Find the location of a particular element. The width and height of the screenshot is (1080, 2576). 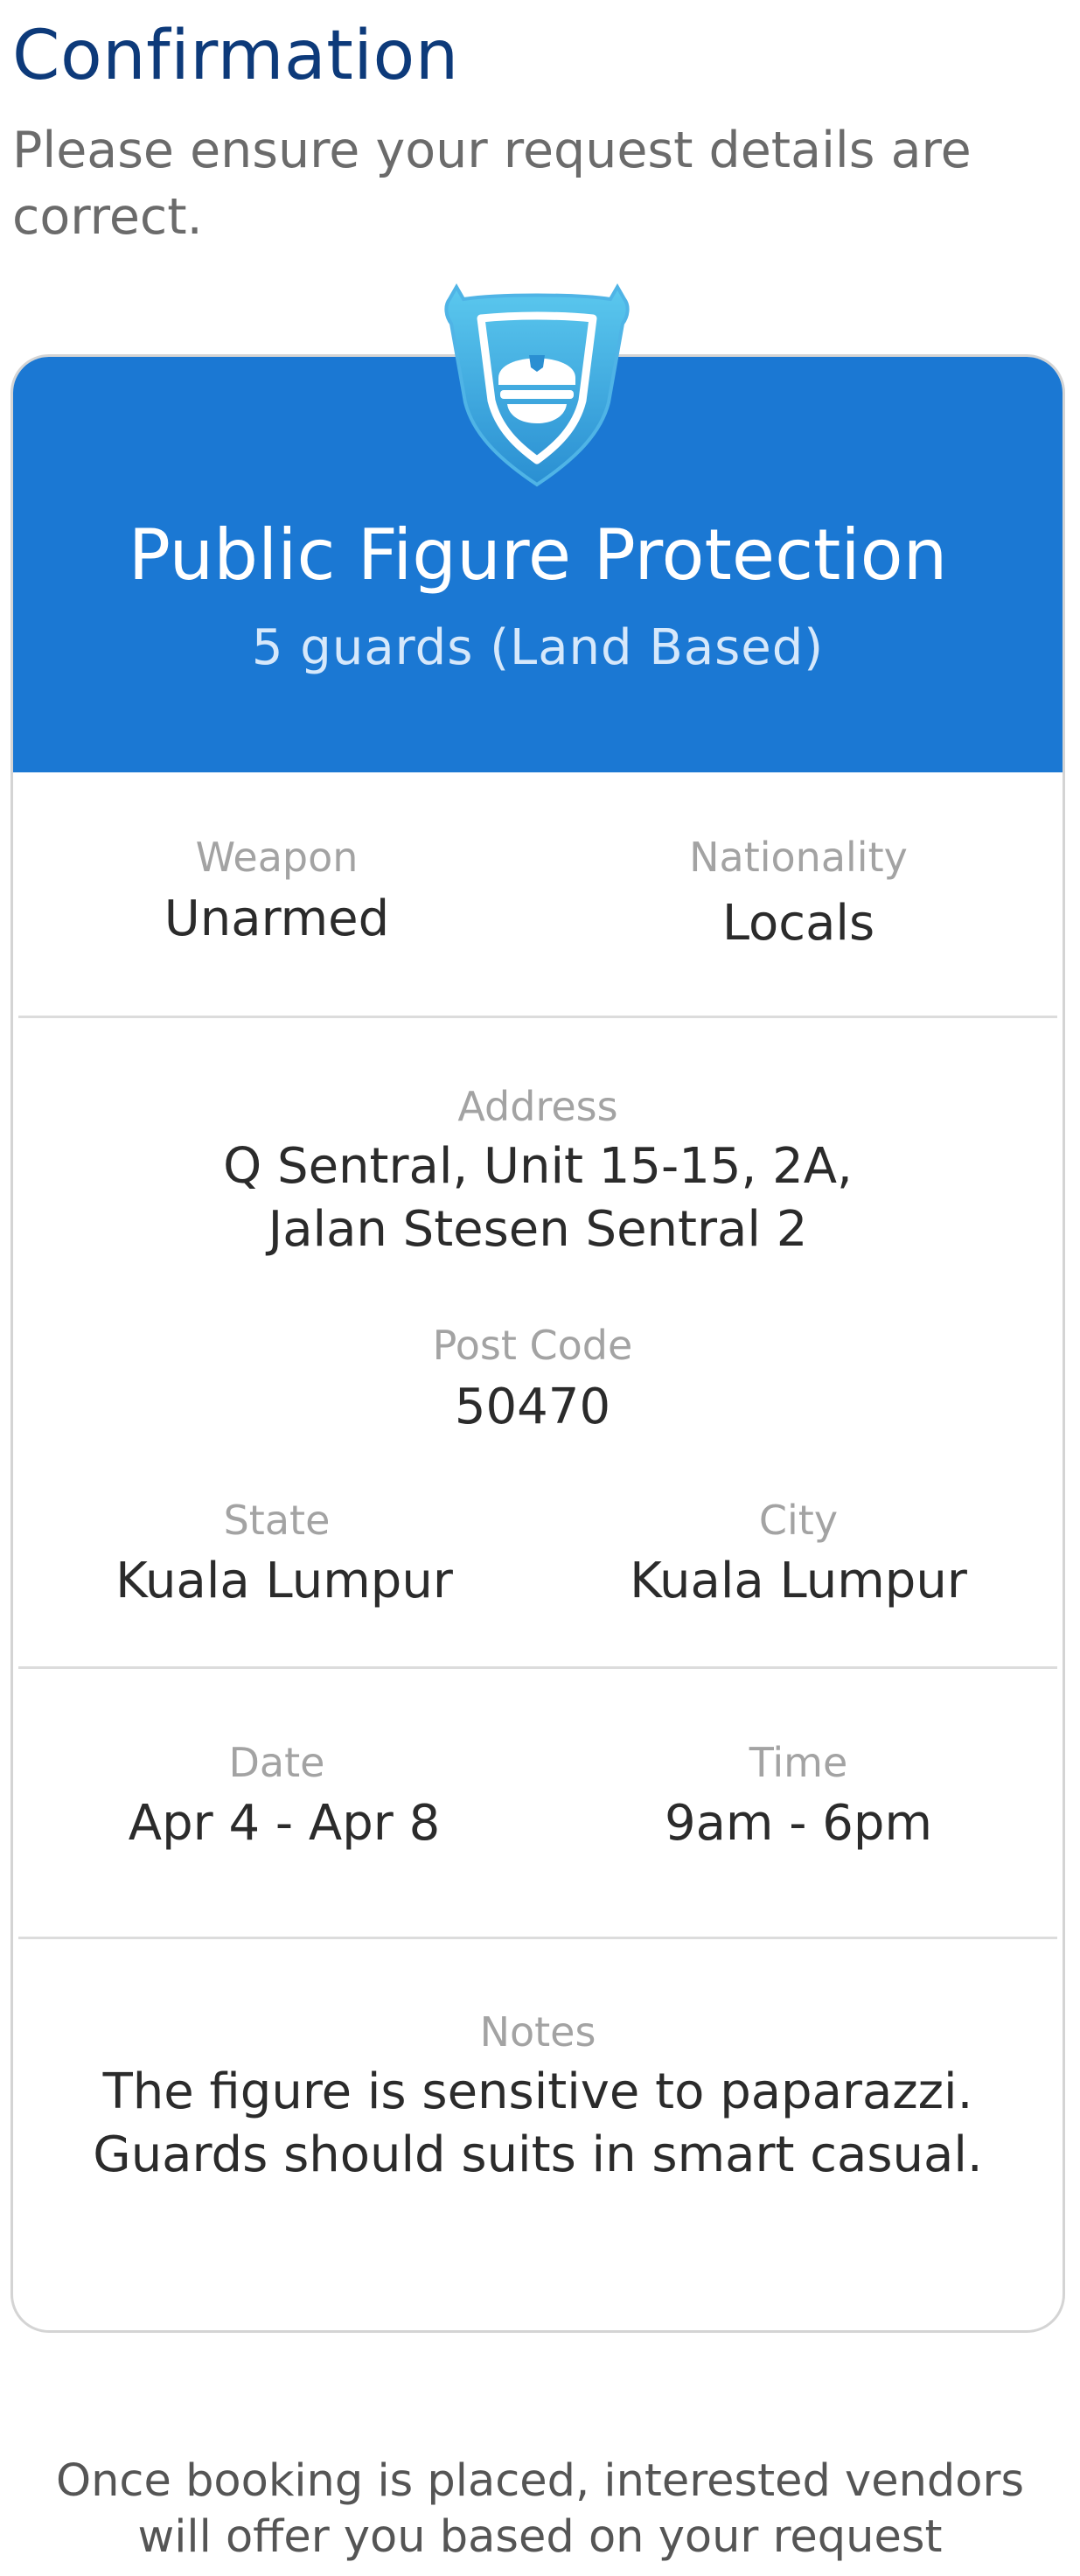

date-value: Apr 4 - Apr 8 is located at coordinates (284, 1823).